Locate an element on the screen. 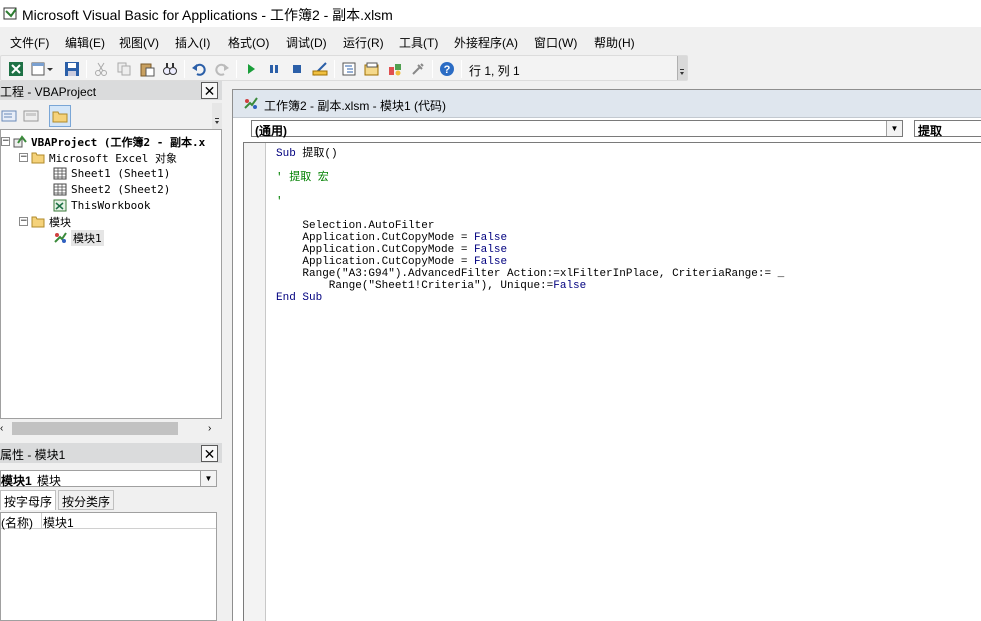 The height and width of the screenshot is (621, 981). cut-icon is located at coordinates (101, 69).